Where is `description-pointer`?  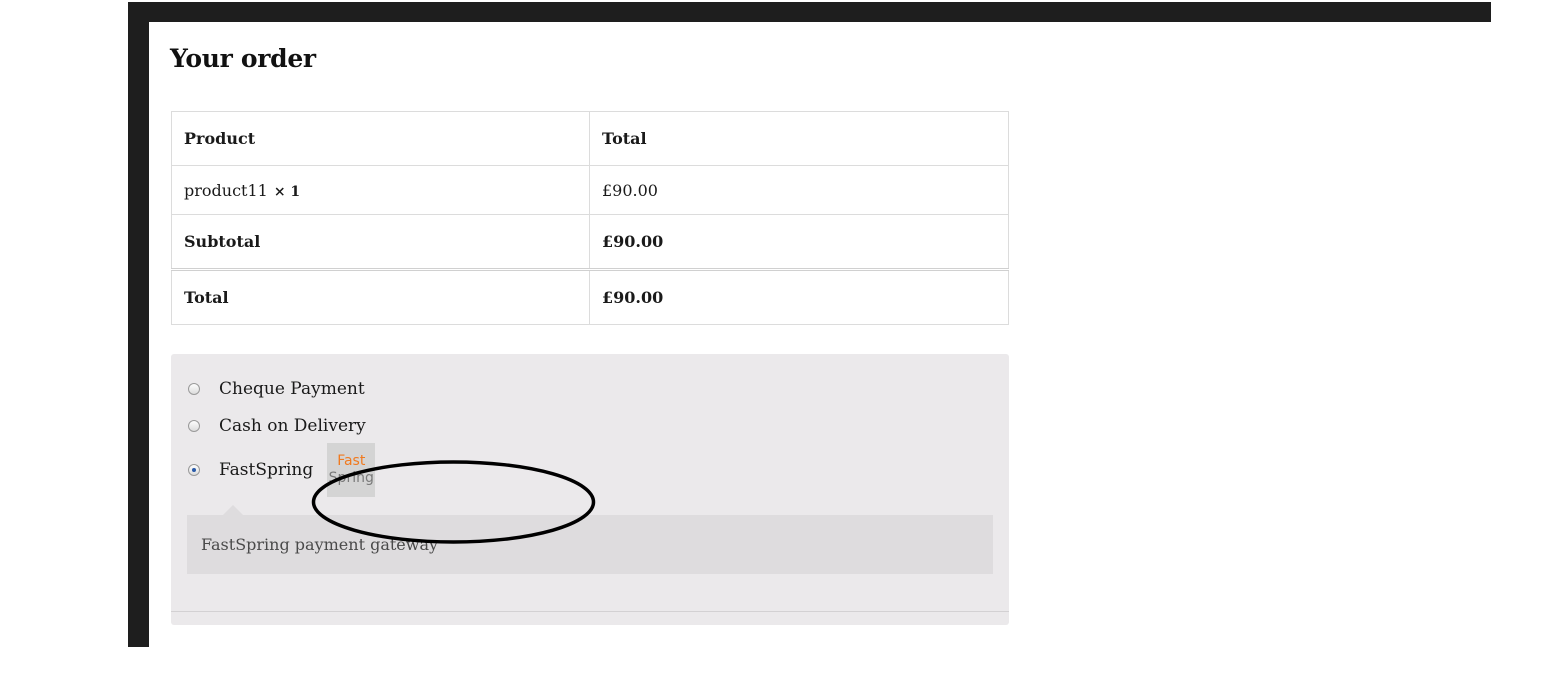 description-pointer is located at coordinates (233, 510).